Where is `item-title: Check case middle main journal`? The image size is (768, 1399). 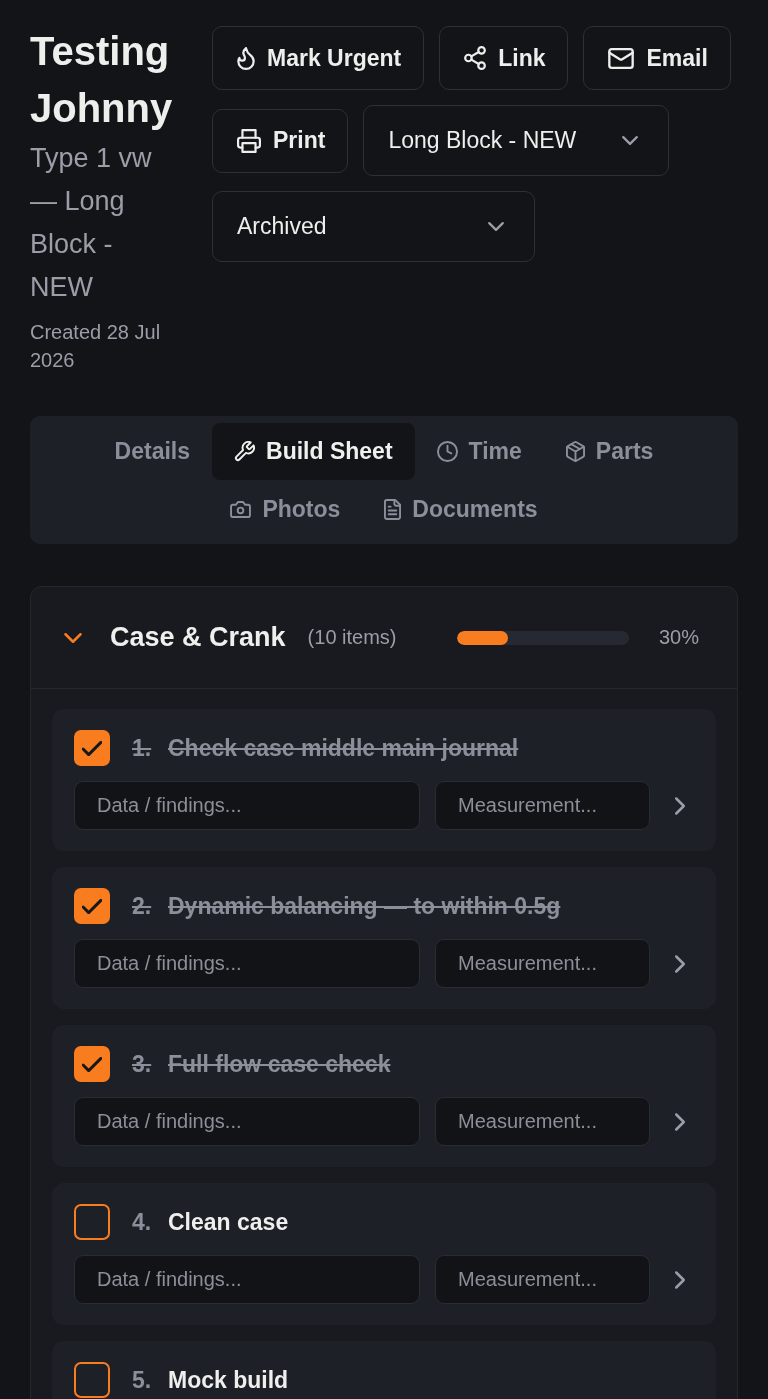 item-title: Check case middle main journal is located at coordinates (343, 748).